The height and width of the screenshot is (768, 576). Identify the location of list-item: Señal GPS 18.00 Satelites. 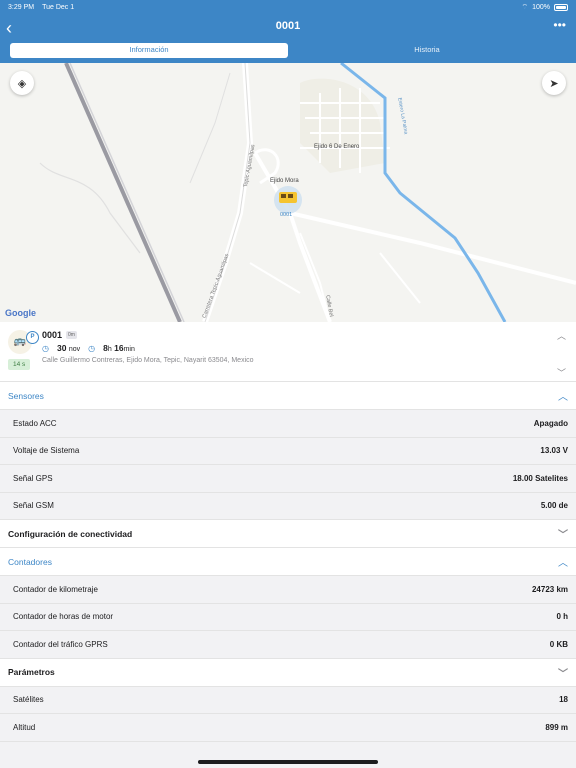
(288, 479).